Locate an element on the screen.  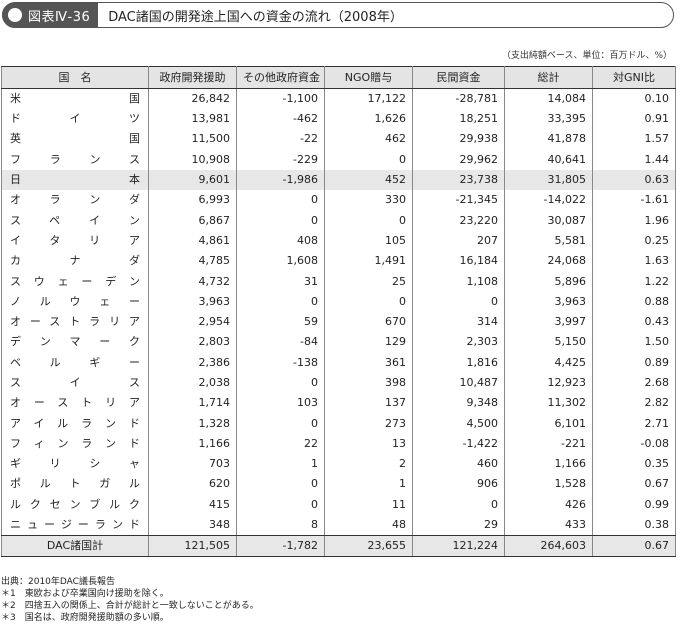
table-row: スペイン 6,867 0 0 23,220 30,087 1.96 is located at coordinates (338, 220).